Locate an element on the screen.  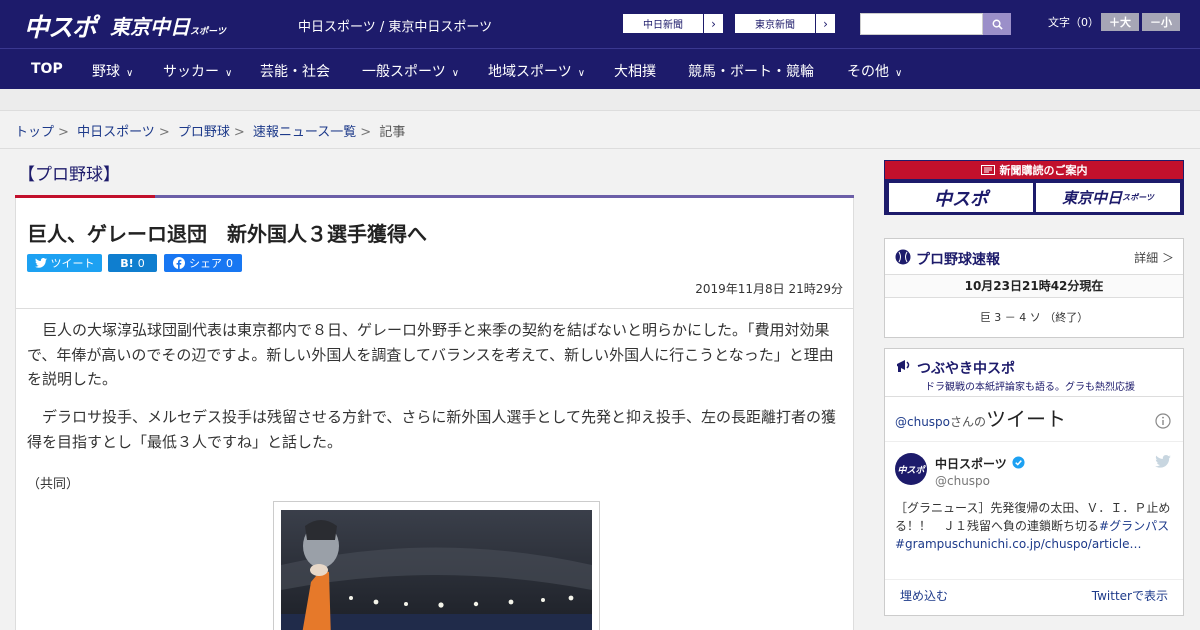
megaphone-icon is located at coordinates (903, 366).